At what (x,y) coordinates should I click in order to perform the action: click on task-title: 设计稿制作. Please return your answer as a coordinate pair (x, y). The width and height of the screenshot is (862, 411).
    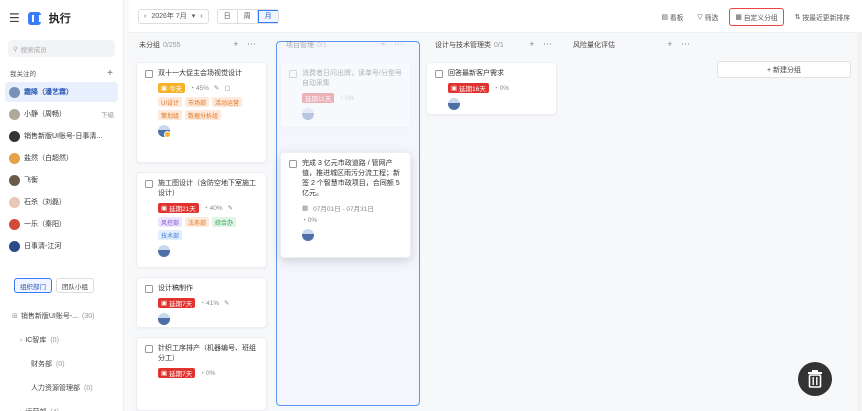
    Looking at the image, I should click on (175, 288).